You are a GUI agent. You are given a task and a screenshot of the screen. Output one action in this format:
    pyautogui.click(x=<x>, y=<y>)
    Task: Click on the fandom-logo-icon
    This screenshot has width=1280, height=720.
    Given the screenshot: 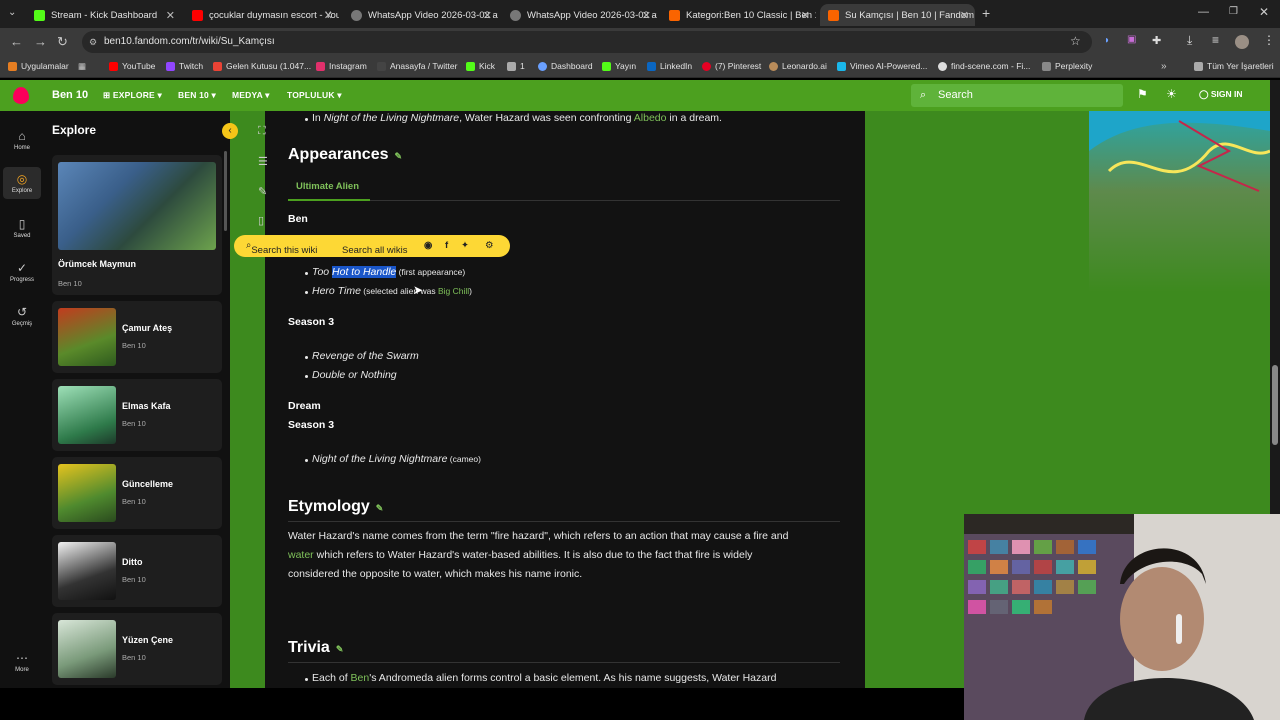 What is the action you would take?
    pyautogui.click(x=21, y=95)
    